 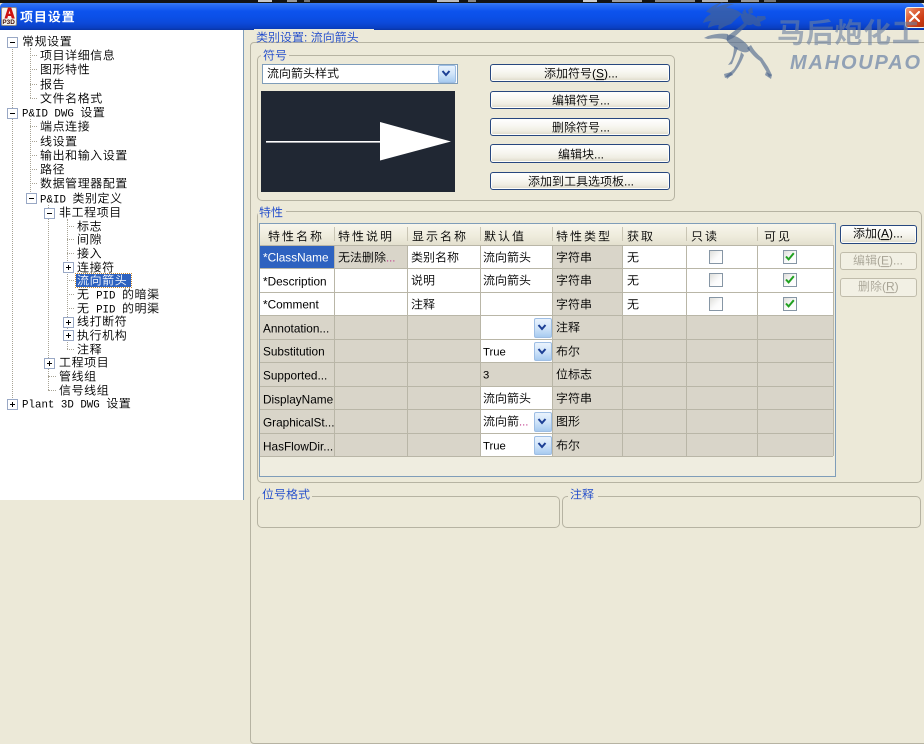 What do you see at coordinates (8, 22) in the screenshot?
I see `svg-text: P3D` at bounding box center [8, 22].